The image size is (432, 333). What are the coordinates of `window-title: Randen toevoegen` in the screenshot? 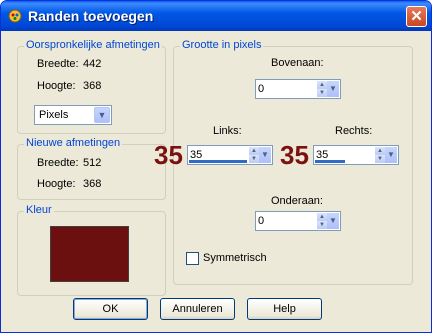 It's located at (91, 16).